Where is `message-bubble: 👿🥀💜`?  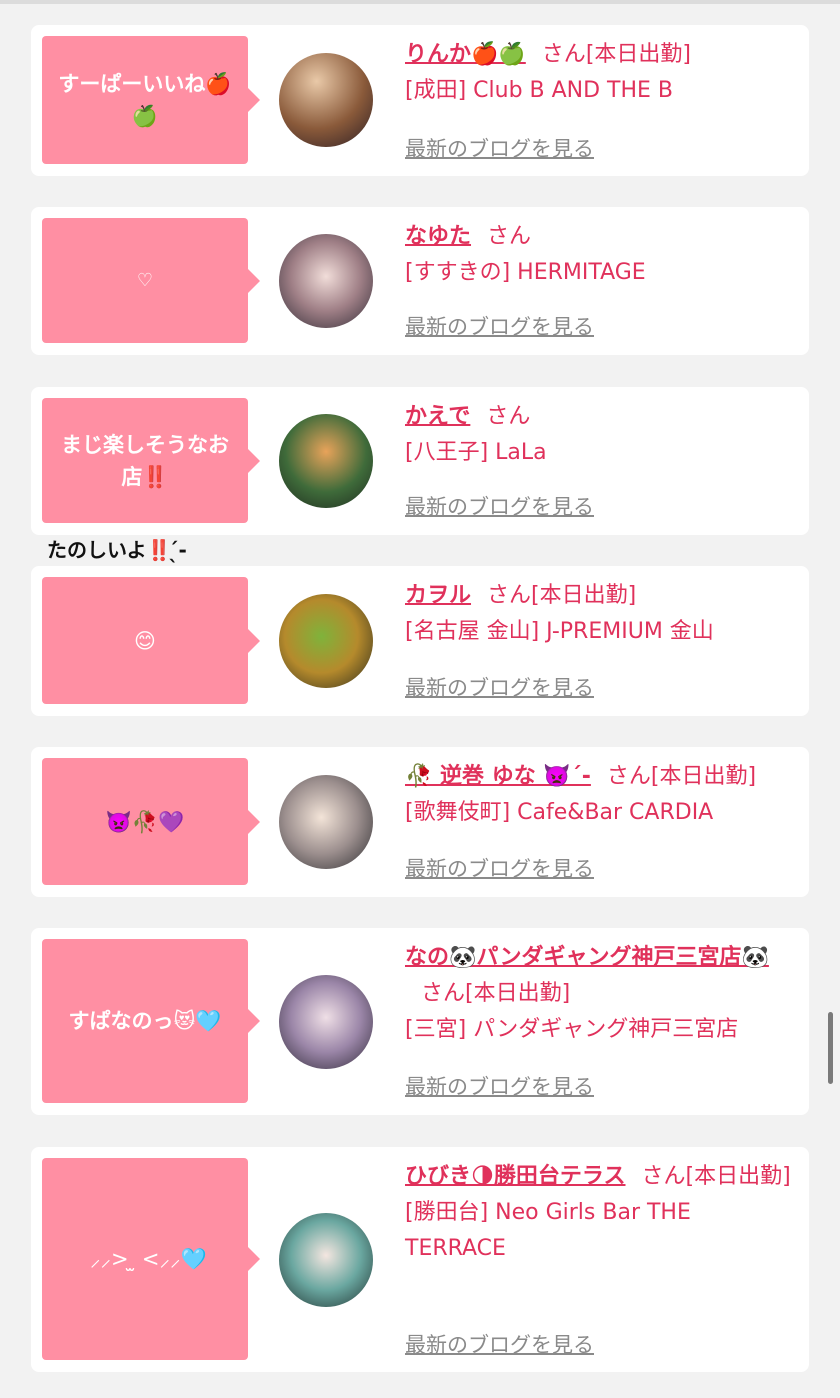
message-bubble: 👿🥀💜 is located at coordinates (151, 821).